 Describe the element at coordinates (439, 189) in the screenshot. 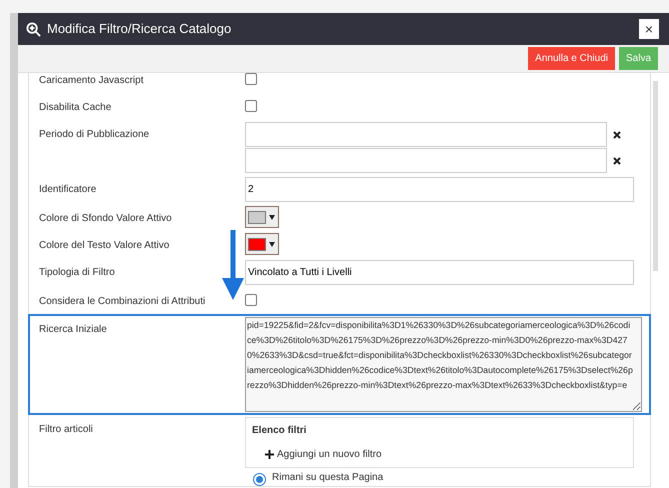

I see `text-input-field: 2` at that location.